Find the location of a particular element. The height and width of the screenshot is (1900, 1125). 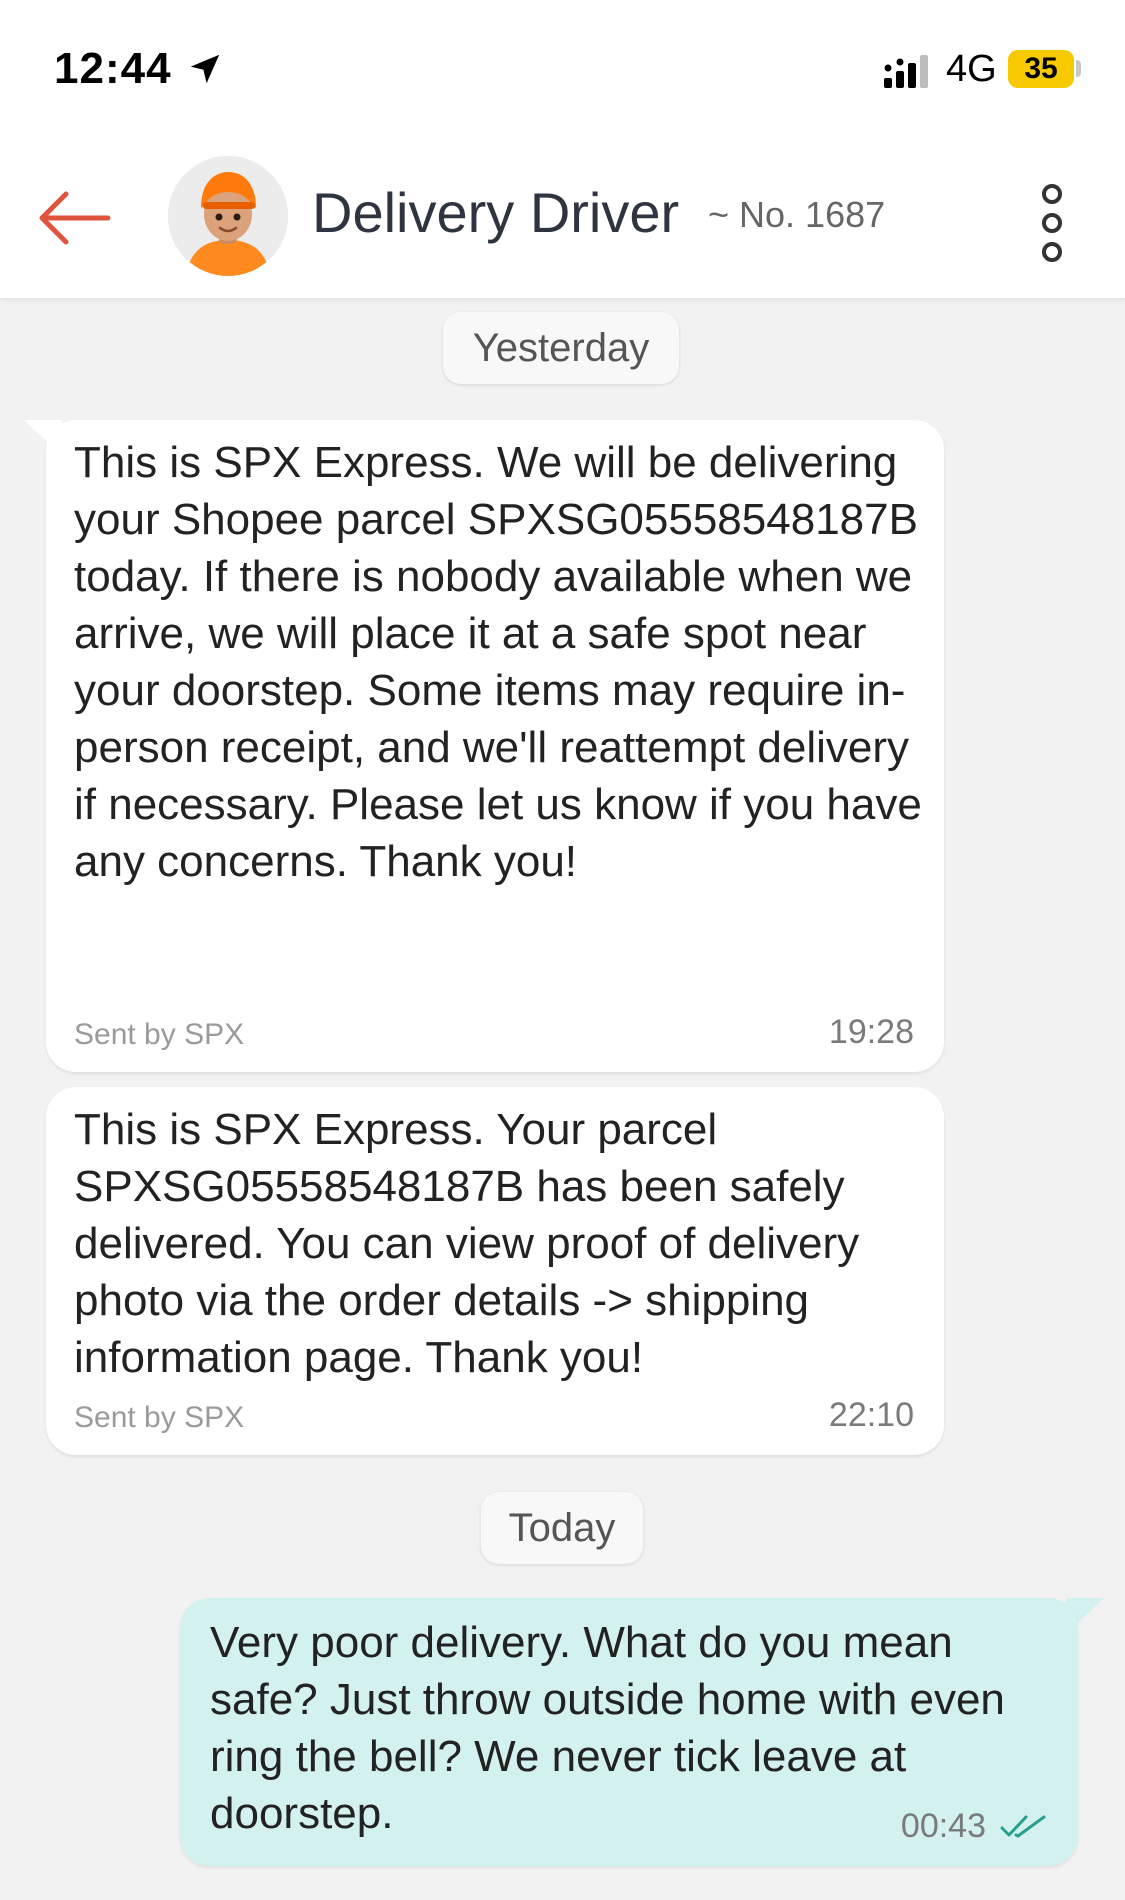

date-separator-label: Yesterday is located at coordinates (561, 348).